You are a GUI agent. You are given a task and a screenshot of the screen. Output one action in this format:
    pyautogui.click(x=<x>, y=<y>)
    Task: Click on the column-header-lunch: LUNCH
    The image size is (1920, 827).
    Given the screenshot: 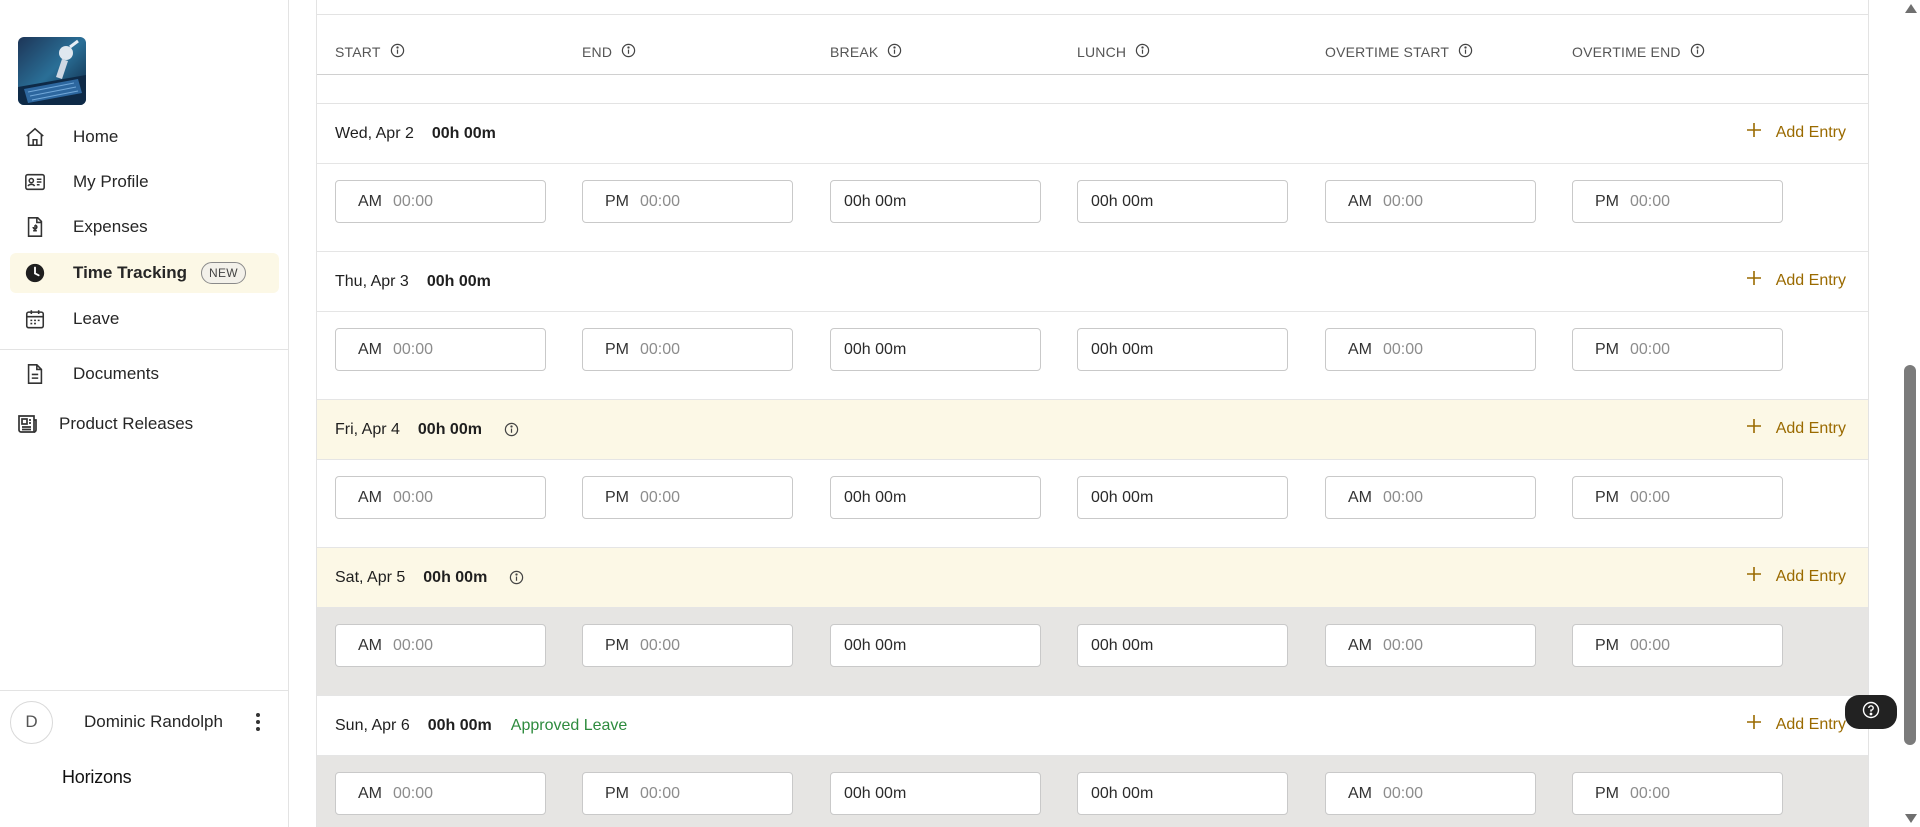 What is the action you would take?
    pyautogui.click(x=1113, y=52)
    